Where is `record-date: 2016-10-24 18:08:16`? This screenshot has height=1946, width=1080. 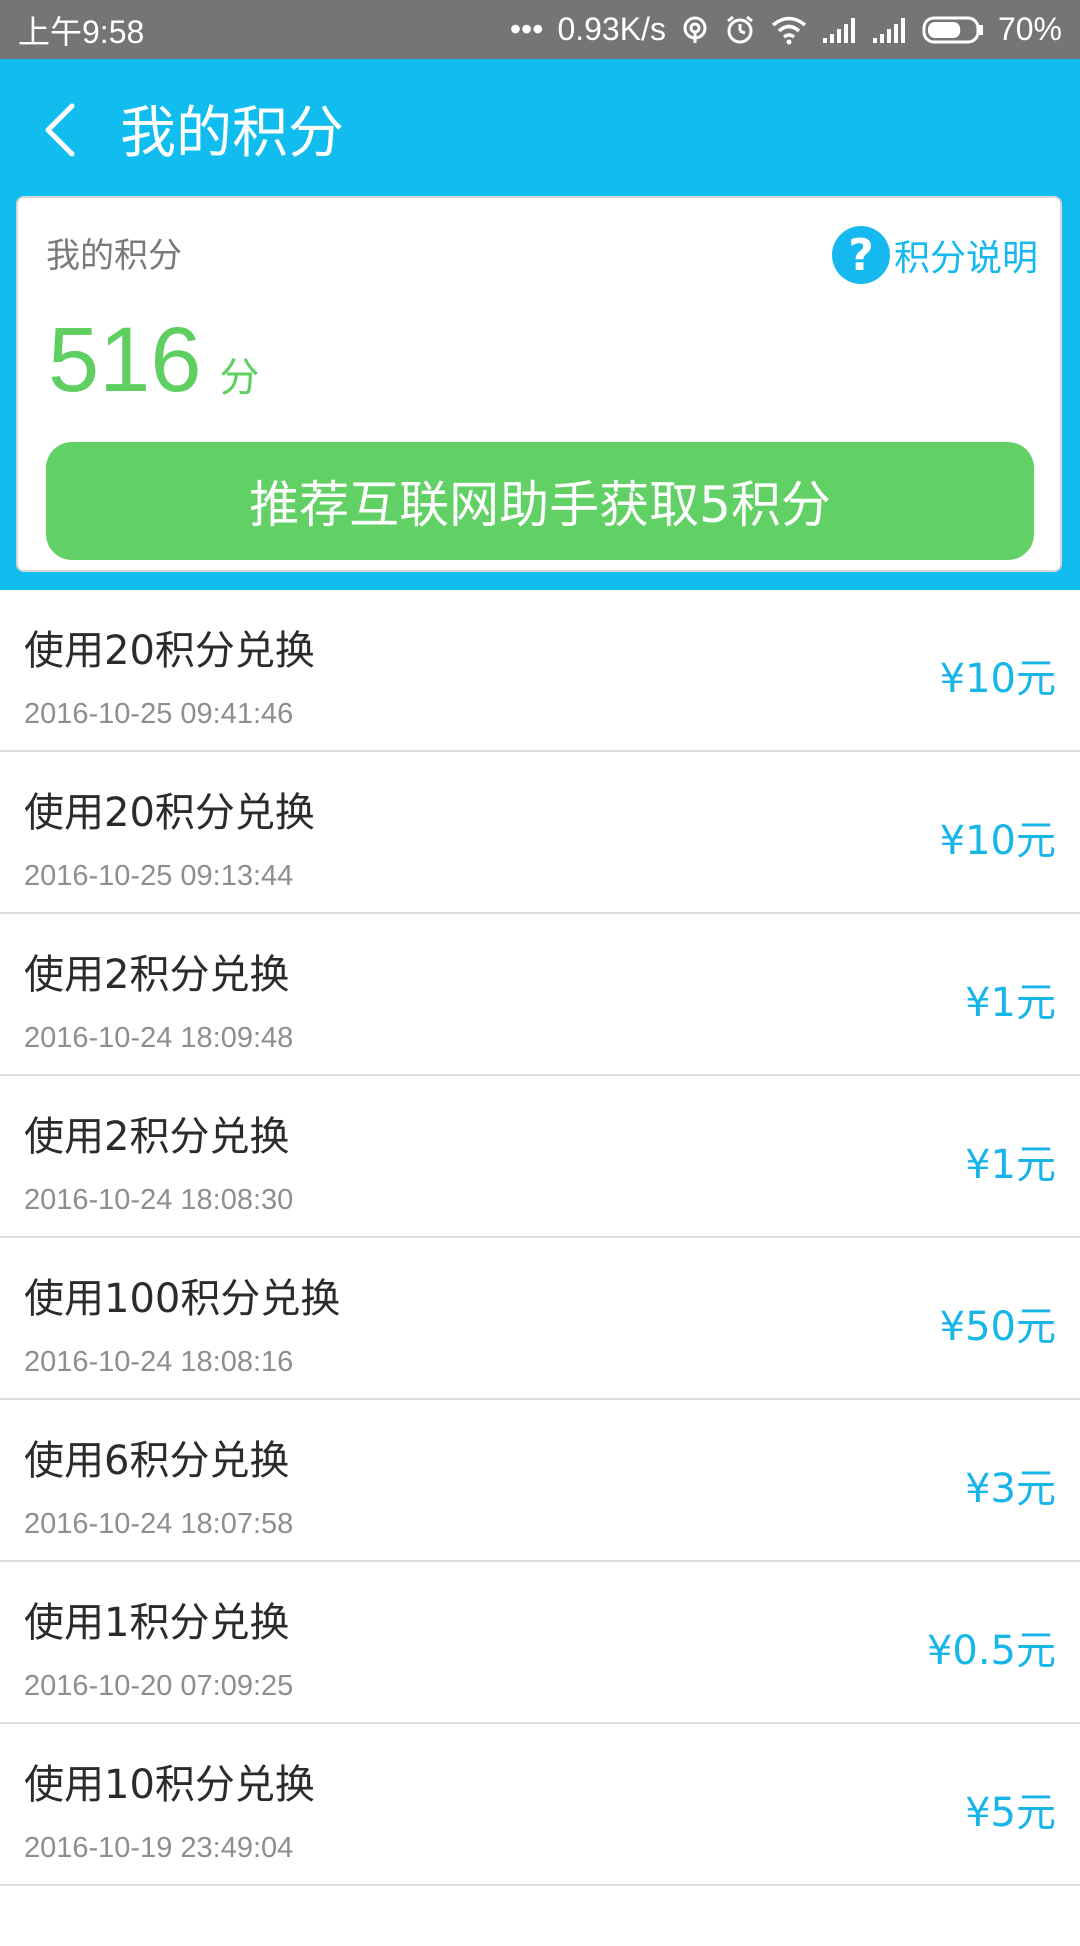
record-date: 2016-10-24 18:08:16 is located at coordinates (159, 1362).